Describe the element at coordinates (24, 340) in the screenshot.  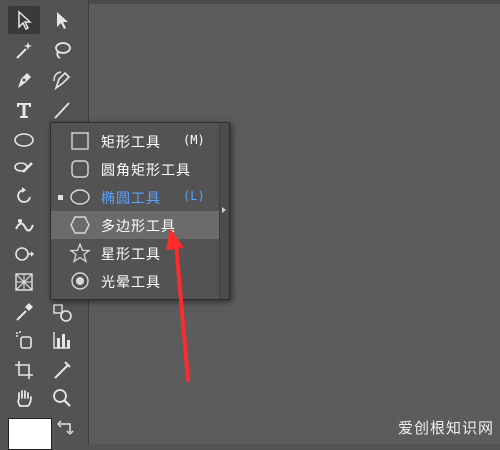
I see `symbol-sprayer-icon` at that location.